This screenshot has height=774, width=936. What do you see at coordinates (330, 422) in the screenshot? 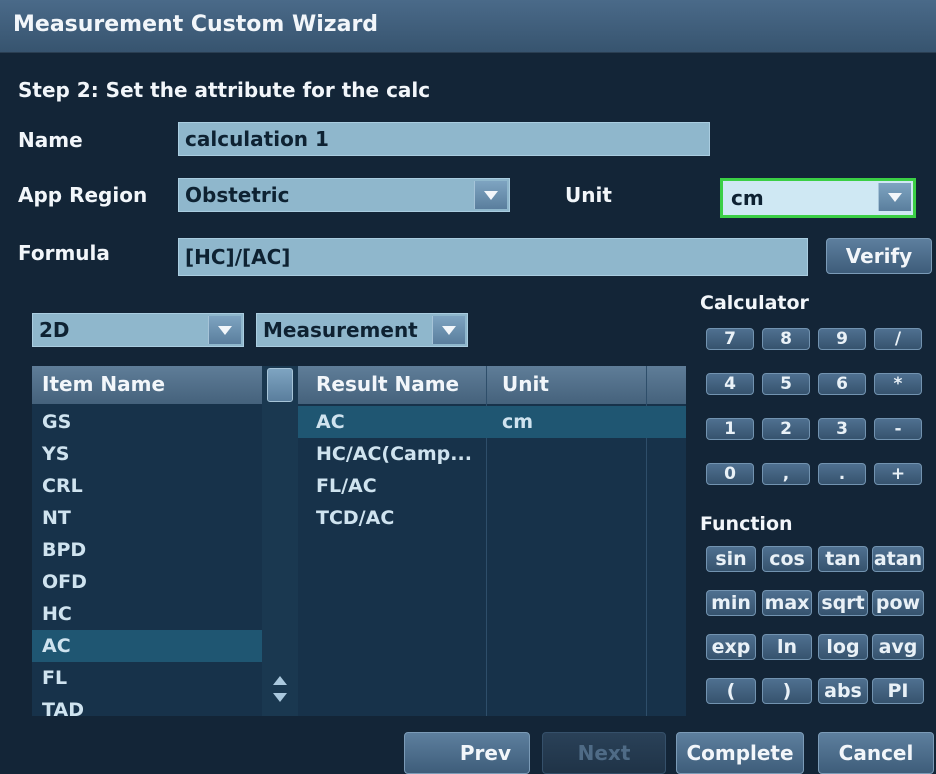
I see `result-name-cell: AC` at bounding box center [330, 422].